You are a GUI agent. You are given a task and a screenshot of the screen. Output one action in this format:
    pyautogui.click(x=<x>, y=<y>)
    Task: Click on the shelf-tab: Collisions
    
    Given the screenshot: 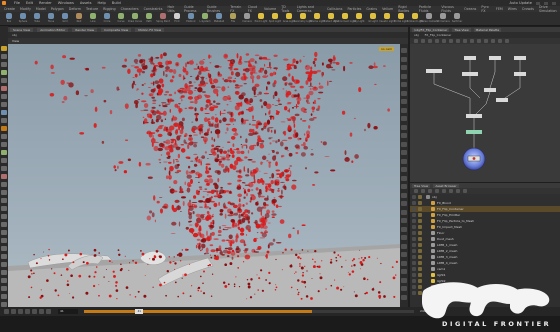 What is the action you would take?
    pyautogui.click(x=335, y=9)
    